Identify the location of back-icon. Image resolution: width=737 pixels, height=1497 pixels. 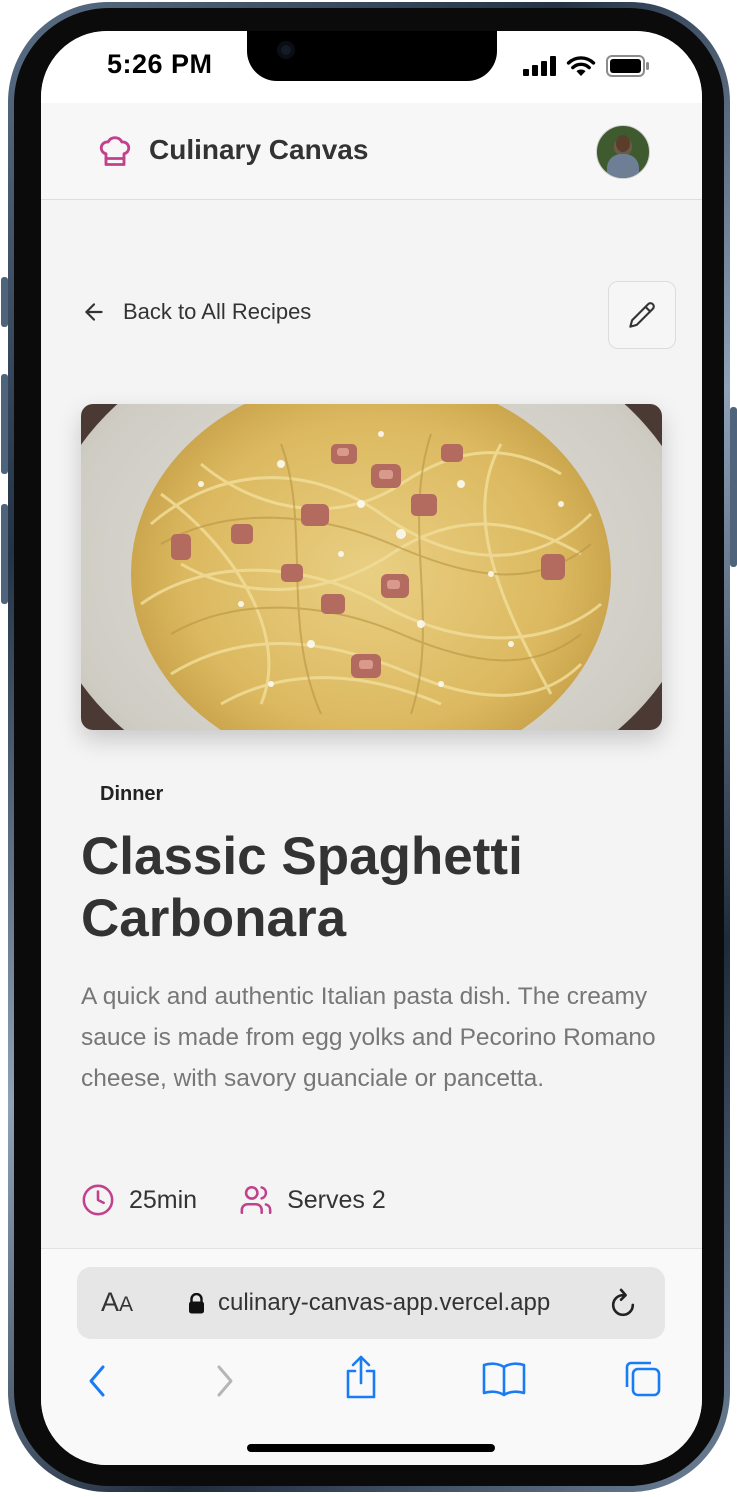
(97, 1381).